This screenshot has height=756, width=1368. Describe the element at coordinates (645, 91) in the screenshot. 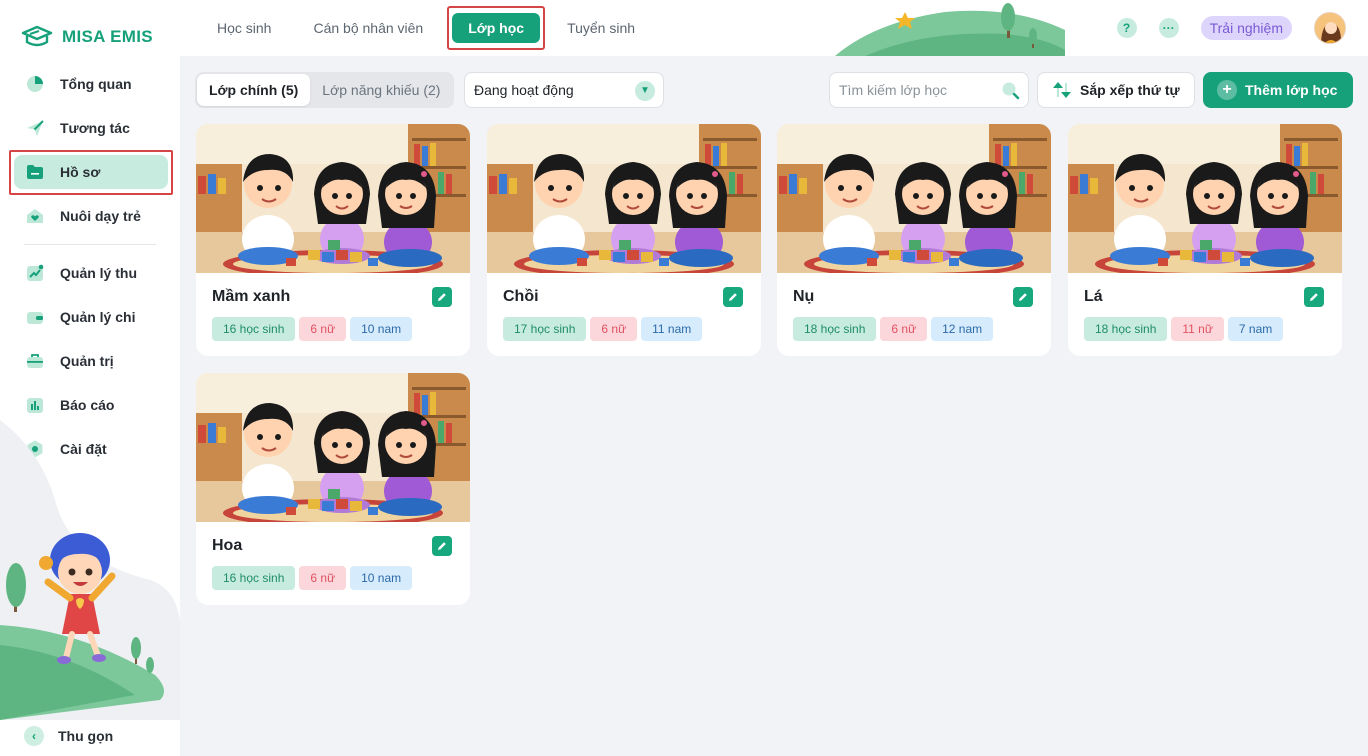

I see `chevron-down-icon: ▼` at that location.